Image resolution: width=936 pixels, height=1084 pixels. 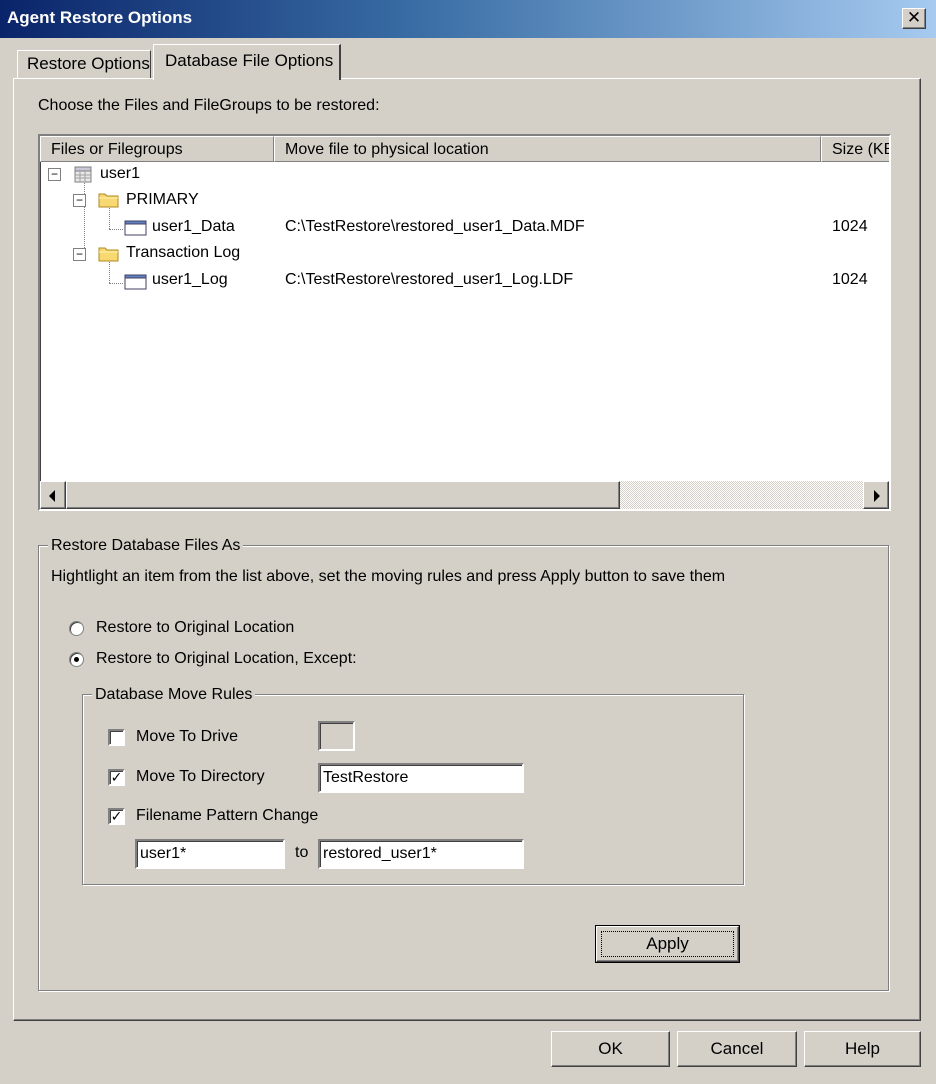 What do you see at coordinates (336, 736) in the screenshot?
I see `drive-field` at bounding box center [336, 736].